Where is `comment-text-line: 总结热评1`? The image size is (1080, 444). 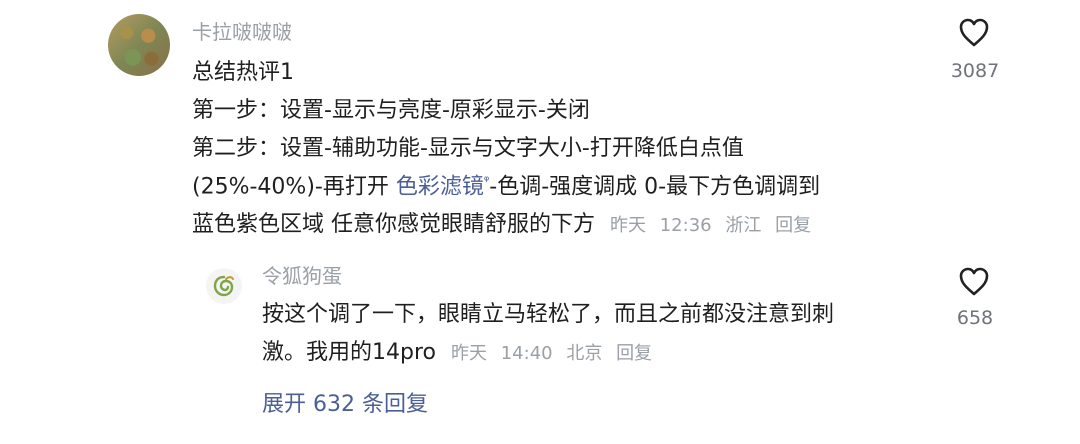
comment-text-line: 总结热评1 is located at coordinates (243, 72).